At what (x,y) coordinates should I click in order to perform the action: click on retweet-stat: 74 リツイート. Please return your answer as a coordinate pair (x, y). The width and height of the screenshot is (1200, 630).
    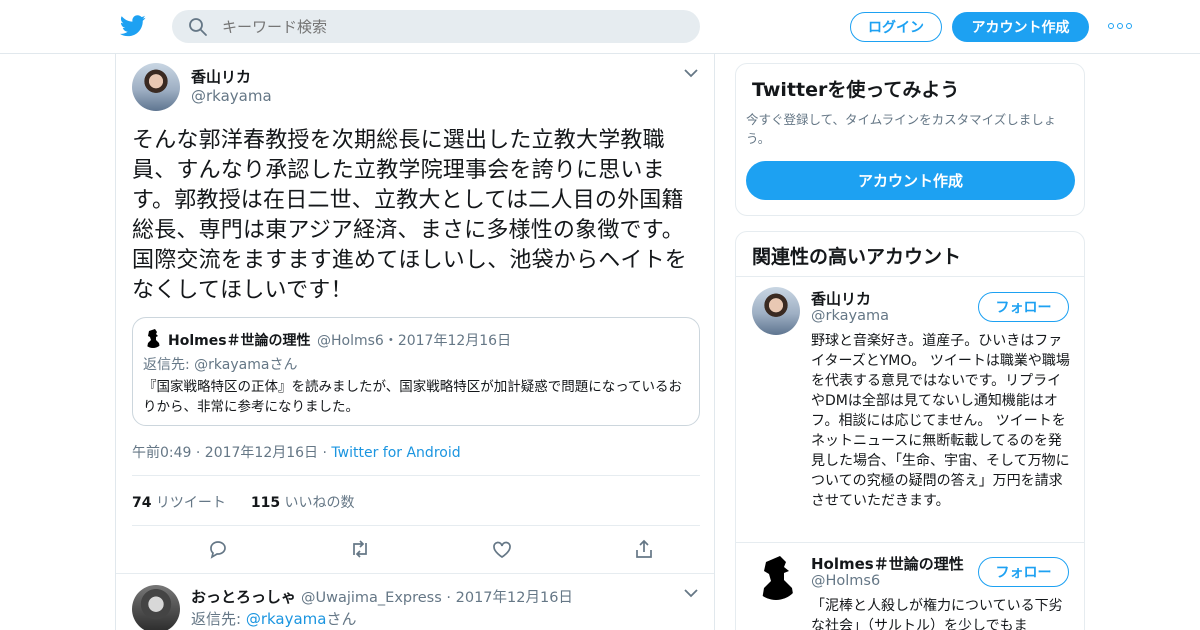
    Looking at the image, I should click on (179, 503).